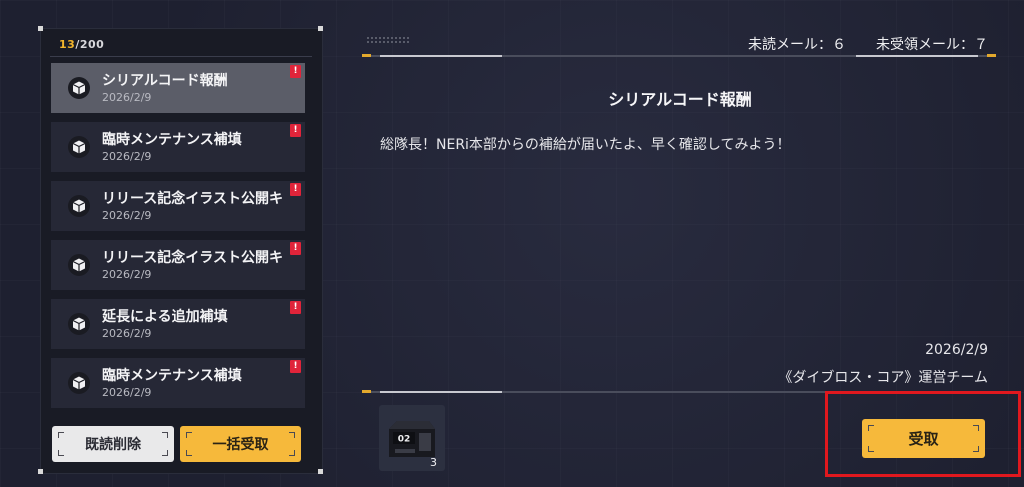 Image resolution: width=1024 pixels, height=487 pixels. What do you see at coordinates (956, 350) in the screenshot?
I see `mail-sent-date: 2026/2/9` at bounding box center [956, 350].